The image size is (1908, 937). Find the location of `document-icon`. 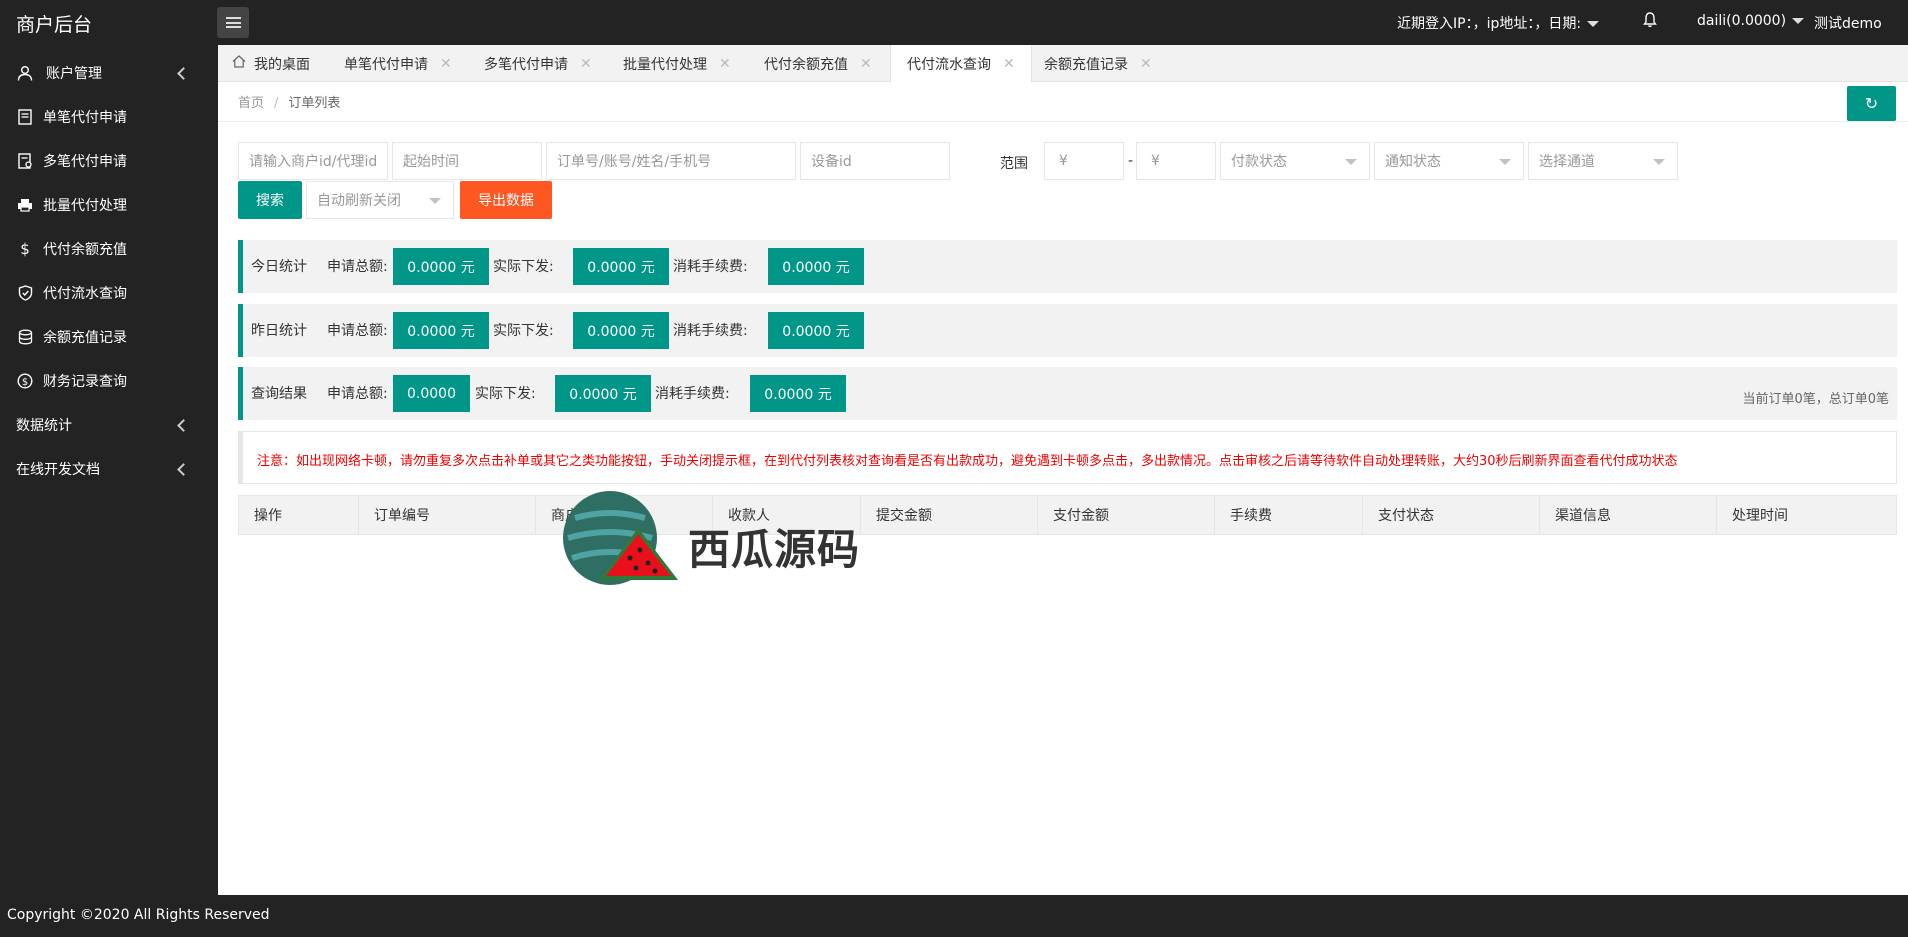

document-icon is located at coordinates (25, 117).